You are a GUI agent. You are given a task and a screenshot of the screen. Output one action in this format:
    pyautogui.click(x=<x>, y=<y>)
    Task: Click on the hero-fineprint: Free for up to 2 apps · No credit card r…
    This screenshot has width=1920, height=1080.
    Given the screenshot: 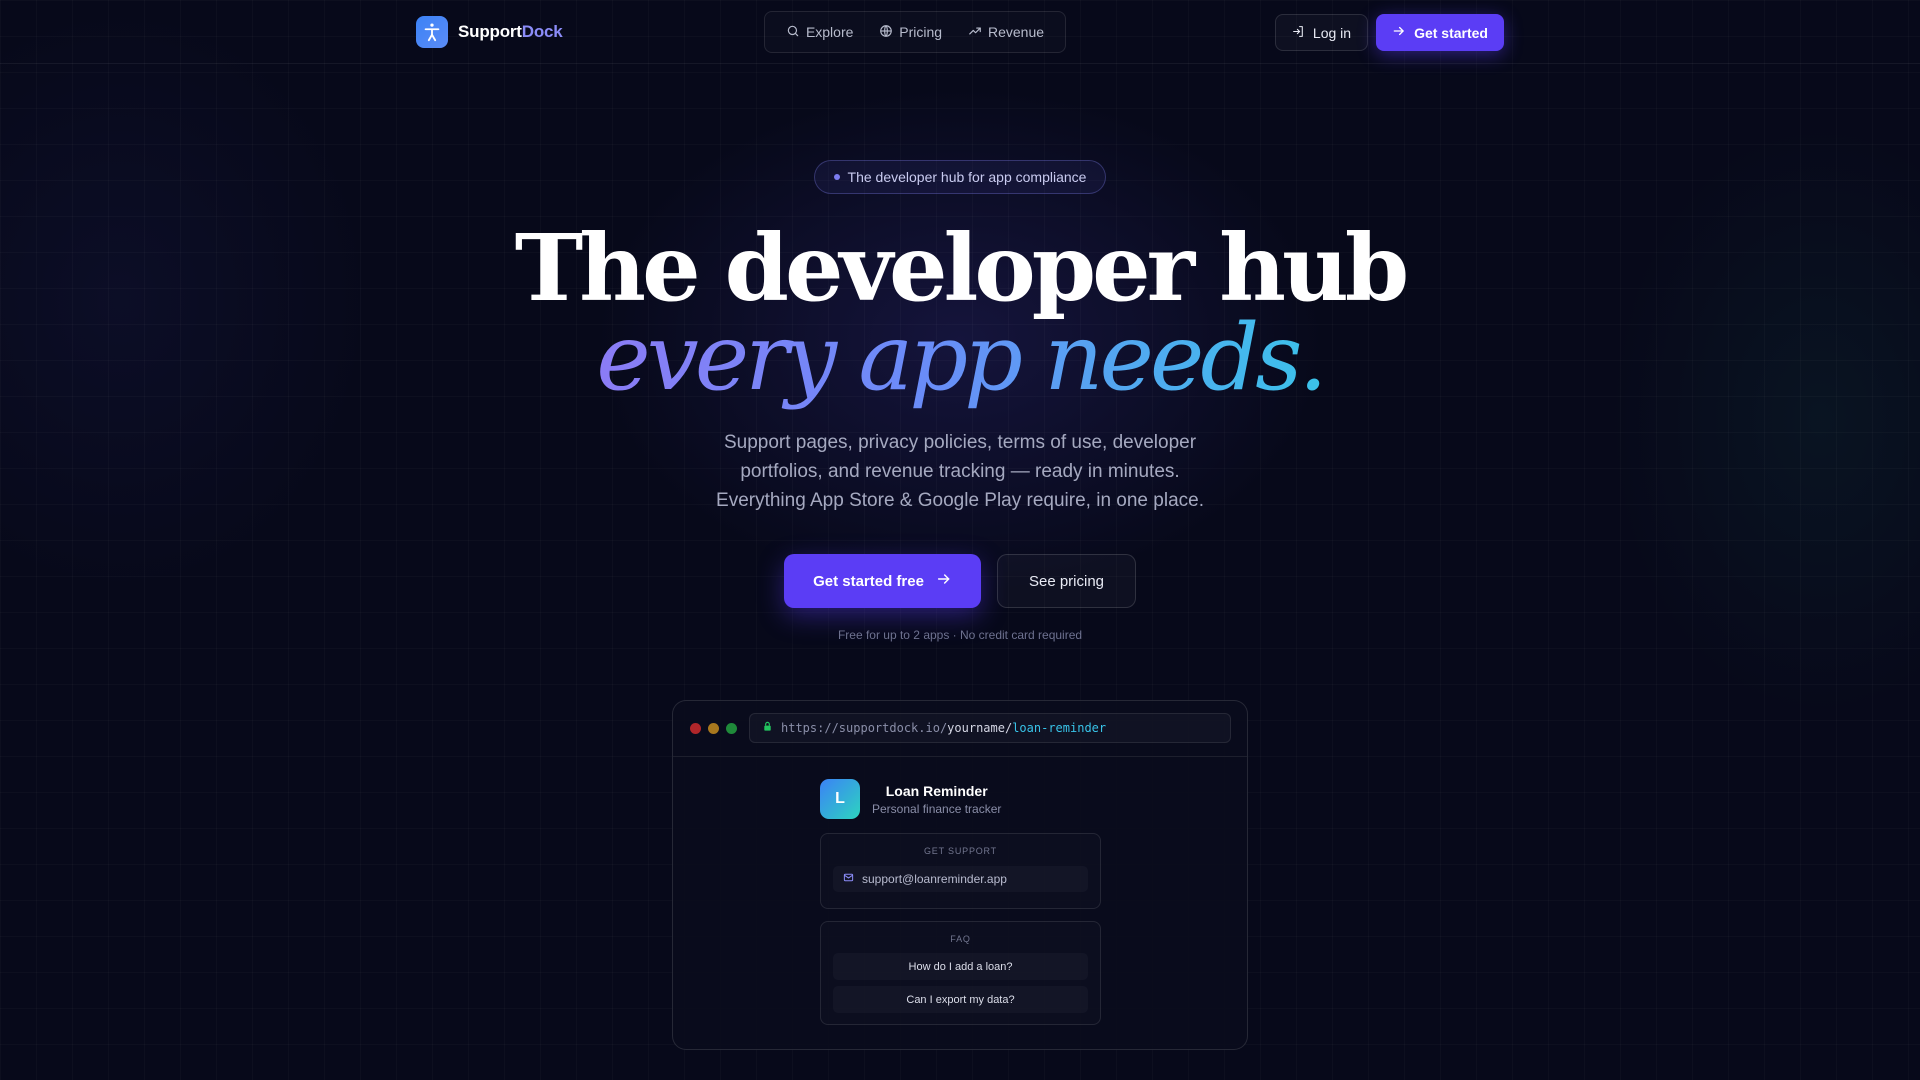 What is the action you would take?
    pyautogui.click(x=960, y=635)
    